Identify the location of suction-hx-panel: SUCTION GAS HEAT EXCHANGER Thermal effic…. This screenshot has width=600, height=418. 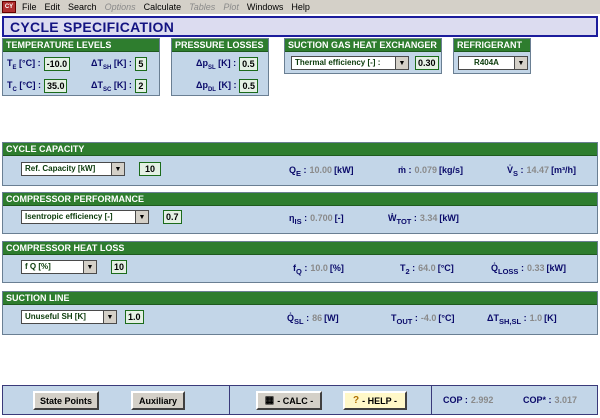
(363, 56).